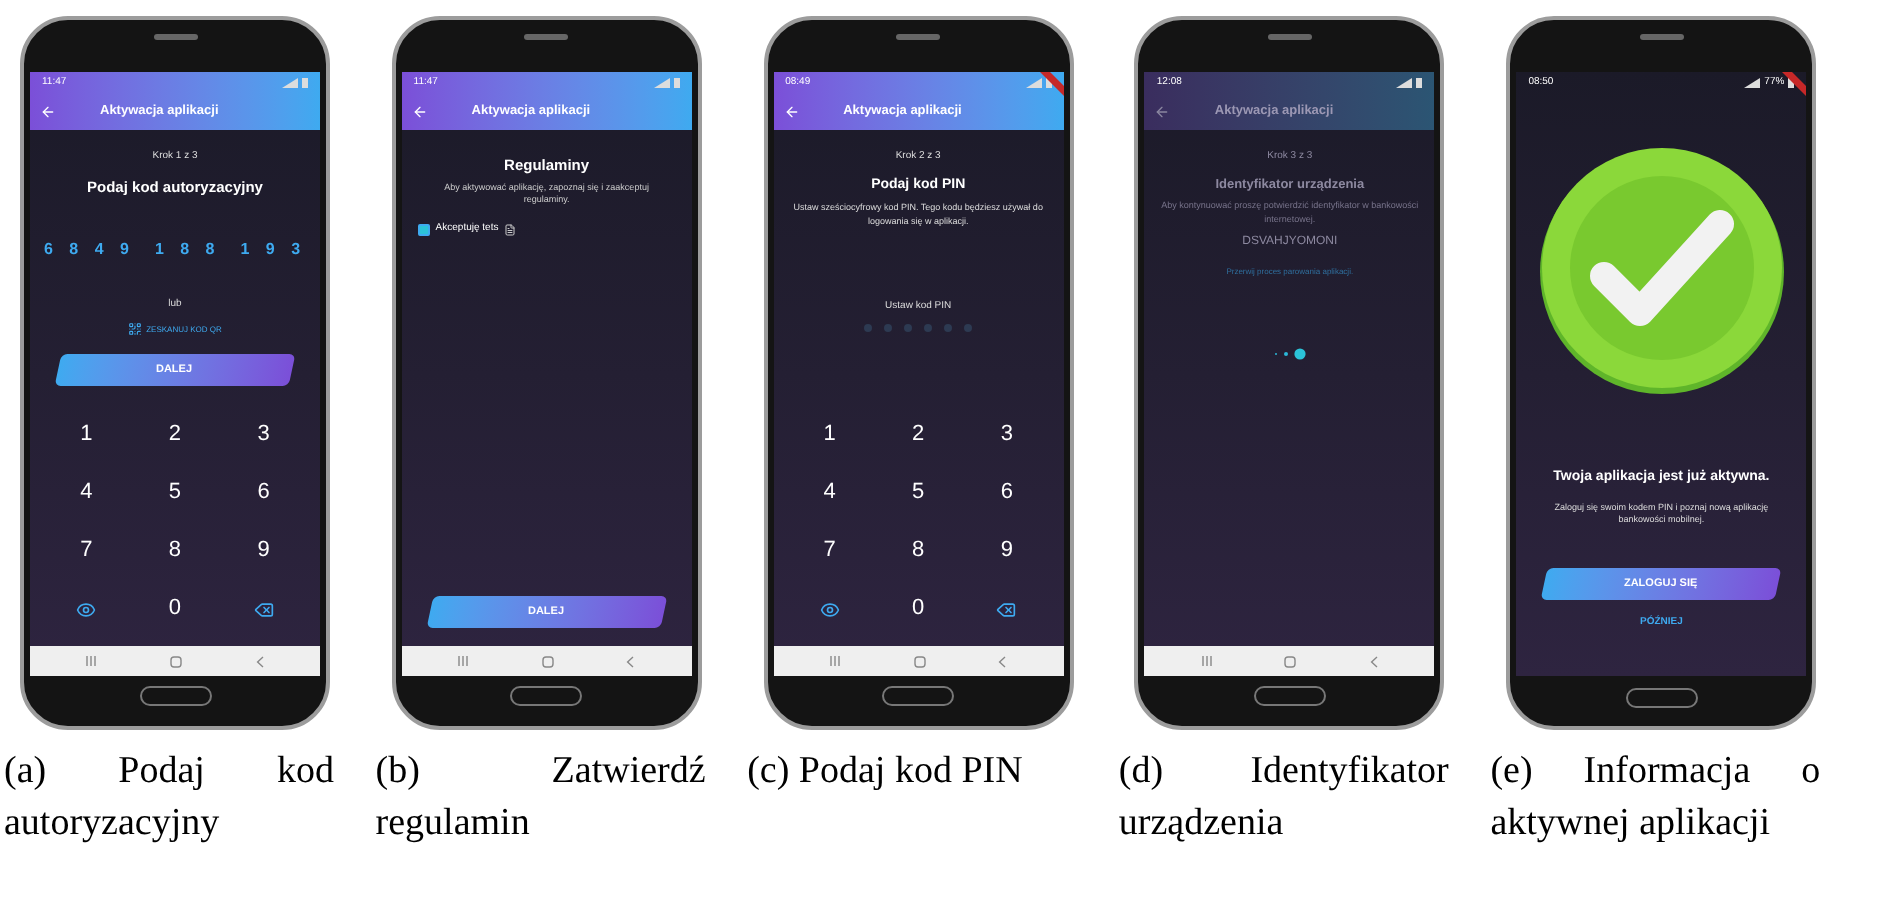  What do you see at coordinates (1661, 270) in the screenshot?
I see `check-badge-icon` at bounding box center [1661, 270].